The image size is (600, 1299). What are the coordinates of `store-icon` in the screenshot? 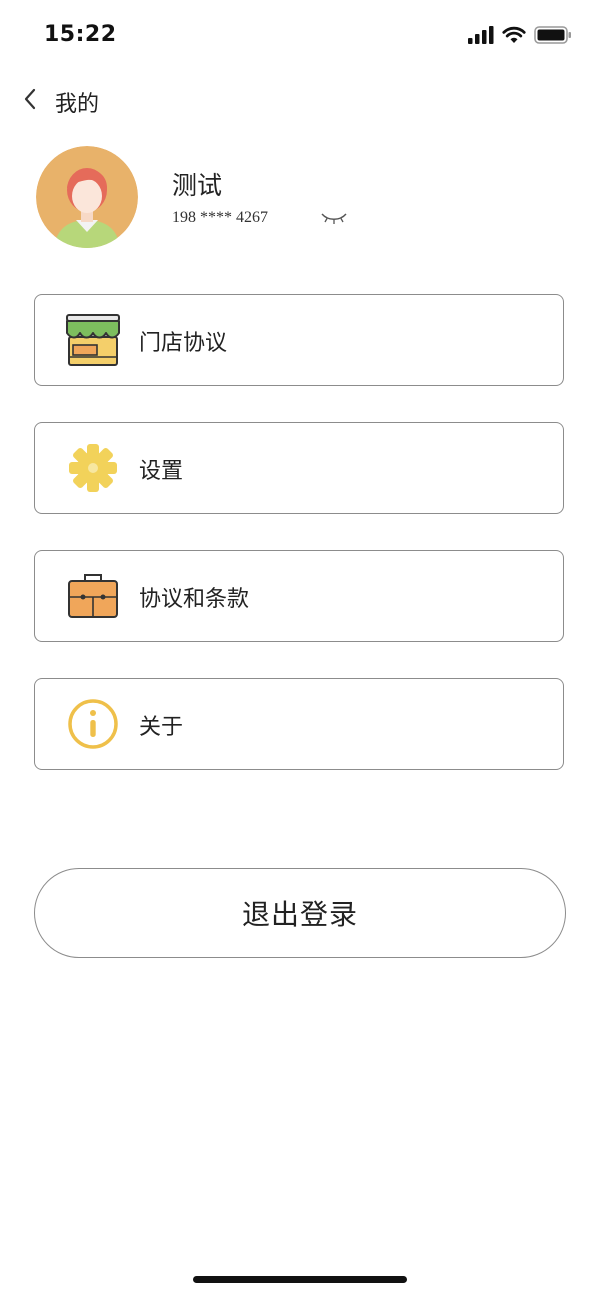 It's located at (93, 340).